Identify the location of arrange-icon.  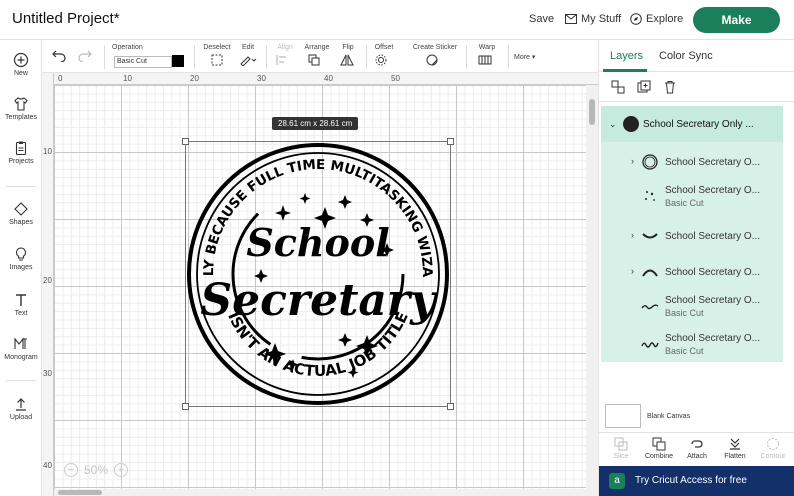
(314, 60).